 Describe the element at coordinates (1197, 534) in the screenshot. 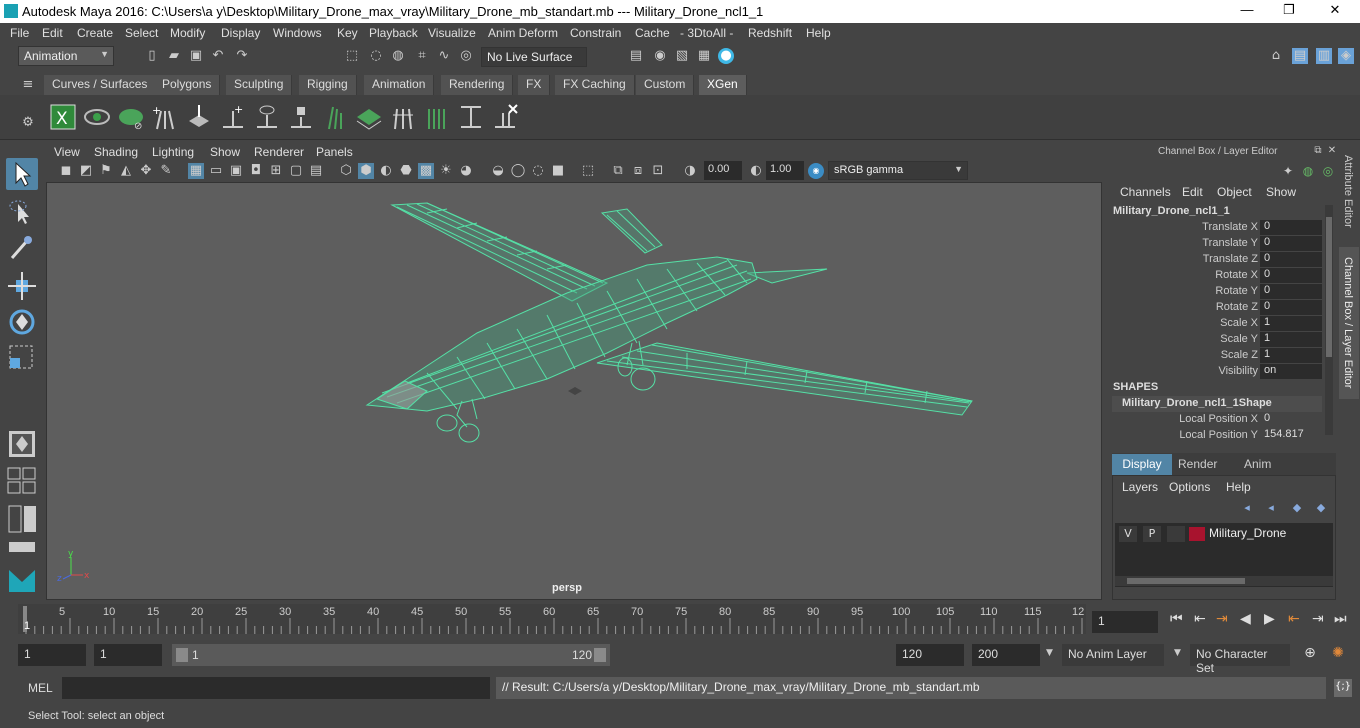

I see `layer-color-swatch` at that location.